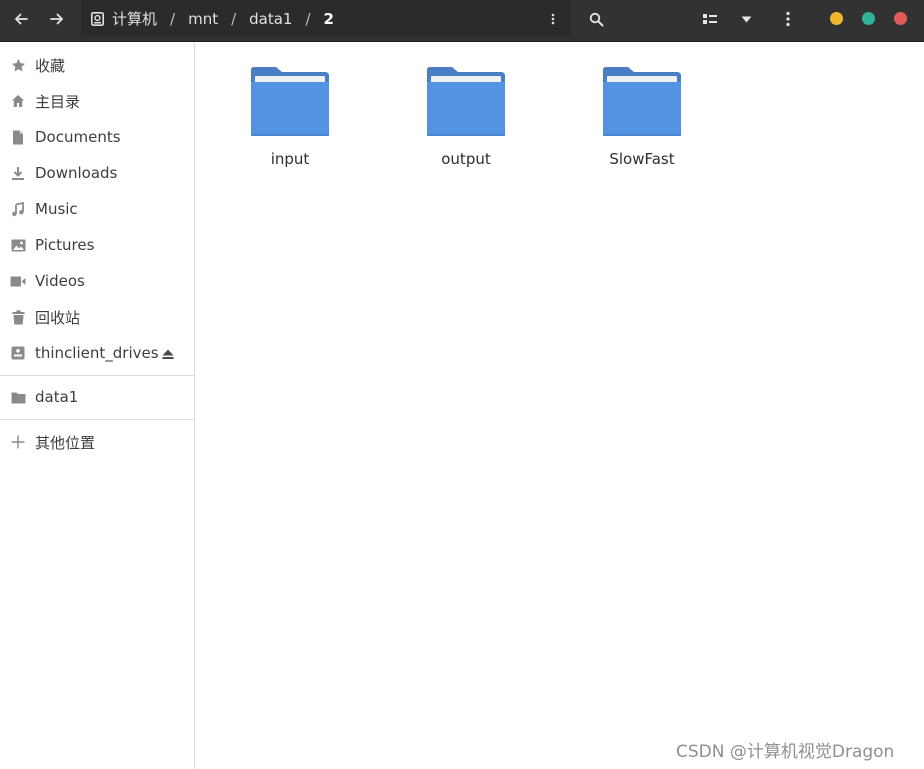 This screenshot has height=769, width=924. Describe the element at coordinates (97, 245) in the screenshot. I see `sidebar-item-pictures: Pictures` at that location.